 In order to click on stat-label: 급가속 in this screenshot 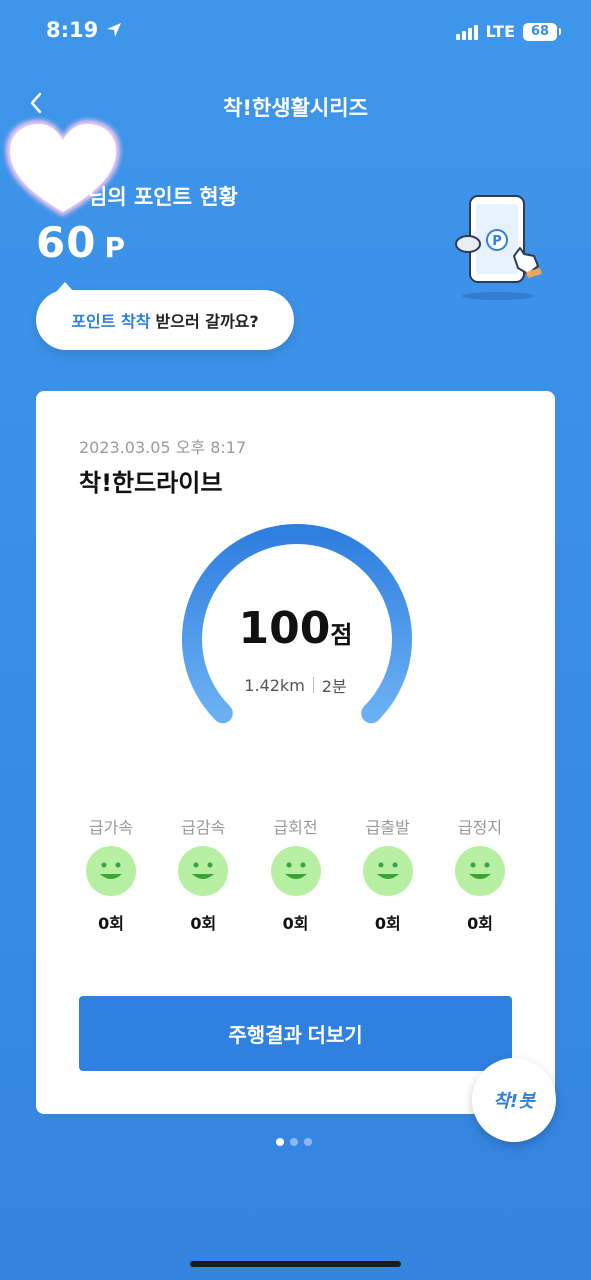, I will do `click(111, 827)`.